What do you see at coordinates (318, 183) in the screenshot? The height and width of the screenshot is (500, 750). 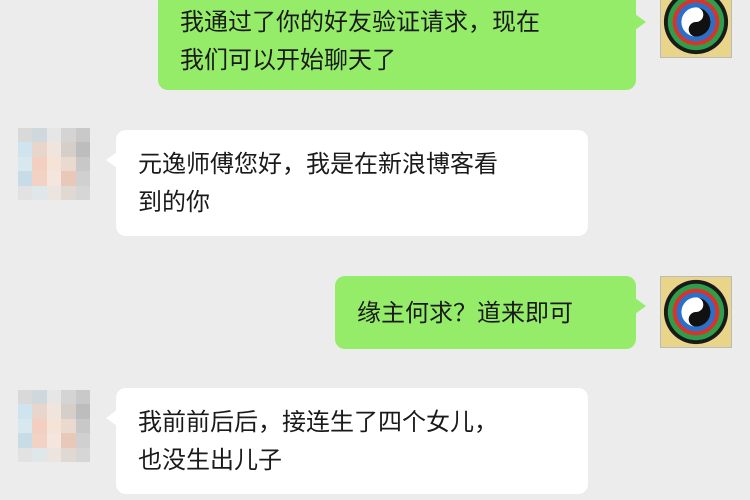 I see `message-text: 元逸师傅您好，我是在新浪博客看 到的你` at bounding box center [318, 183].